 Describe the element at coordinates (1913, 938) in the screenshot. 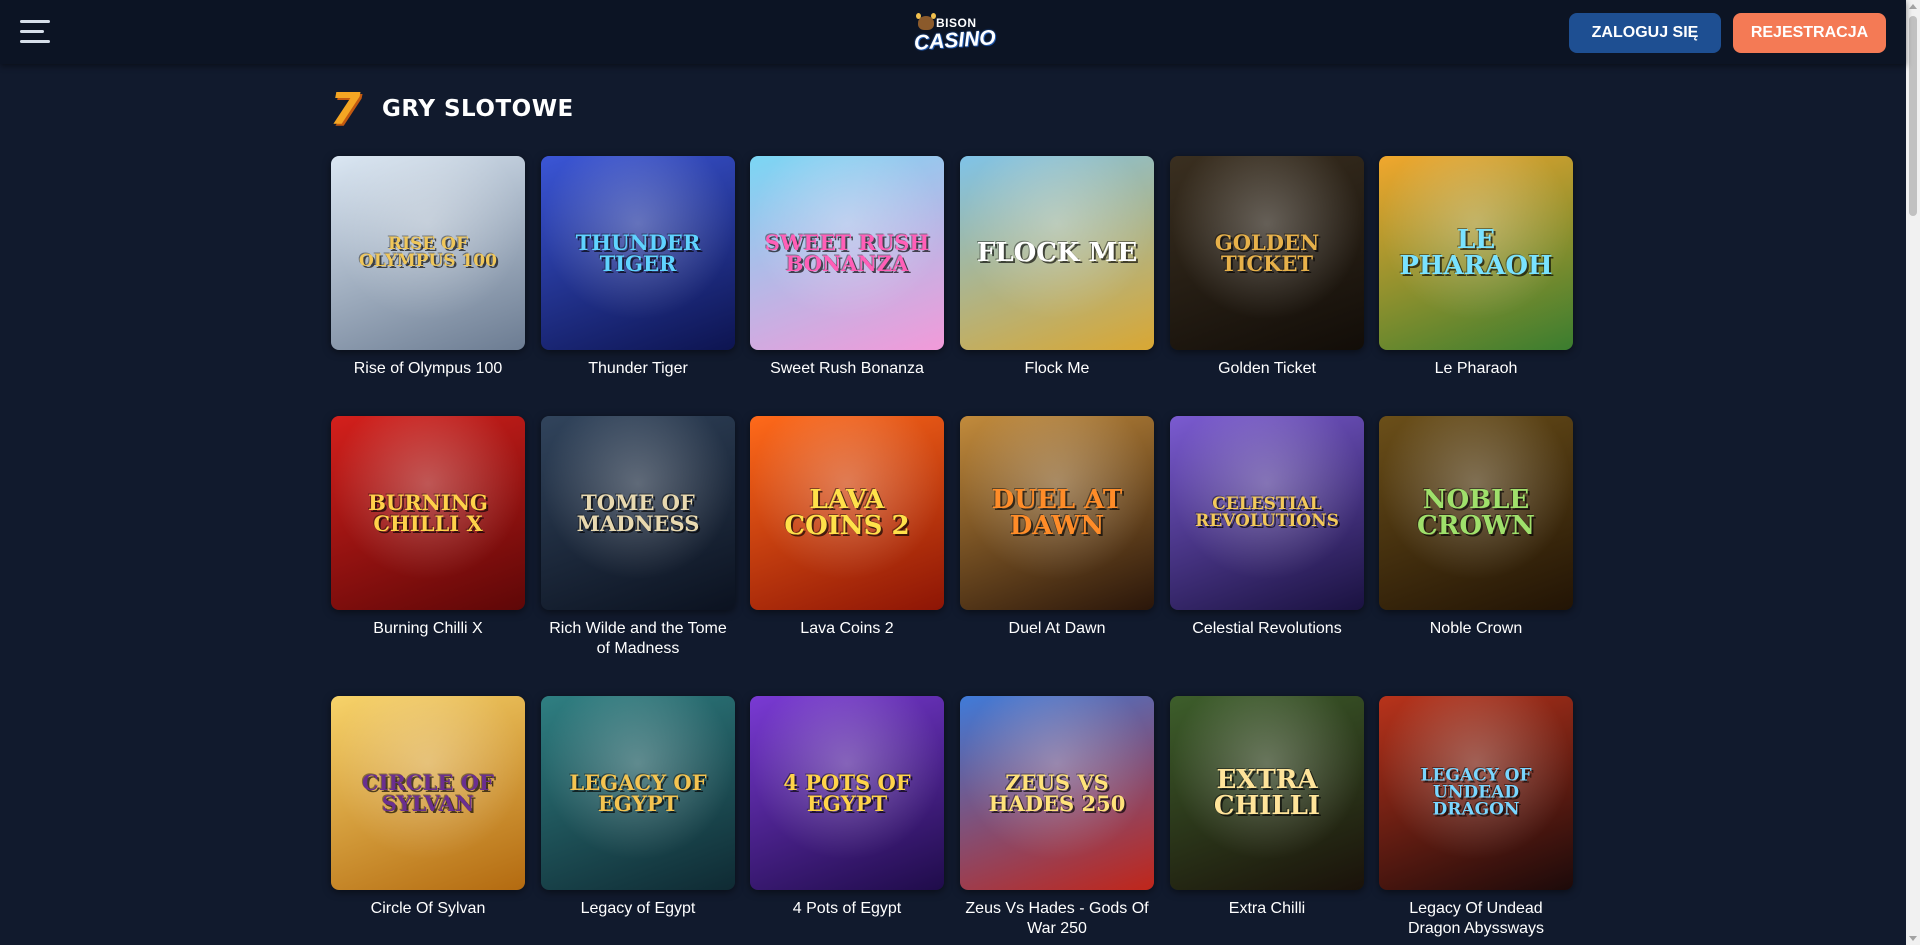

I see `scroll-down-icon` at that location.